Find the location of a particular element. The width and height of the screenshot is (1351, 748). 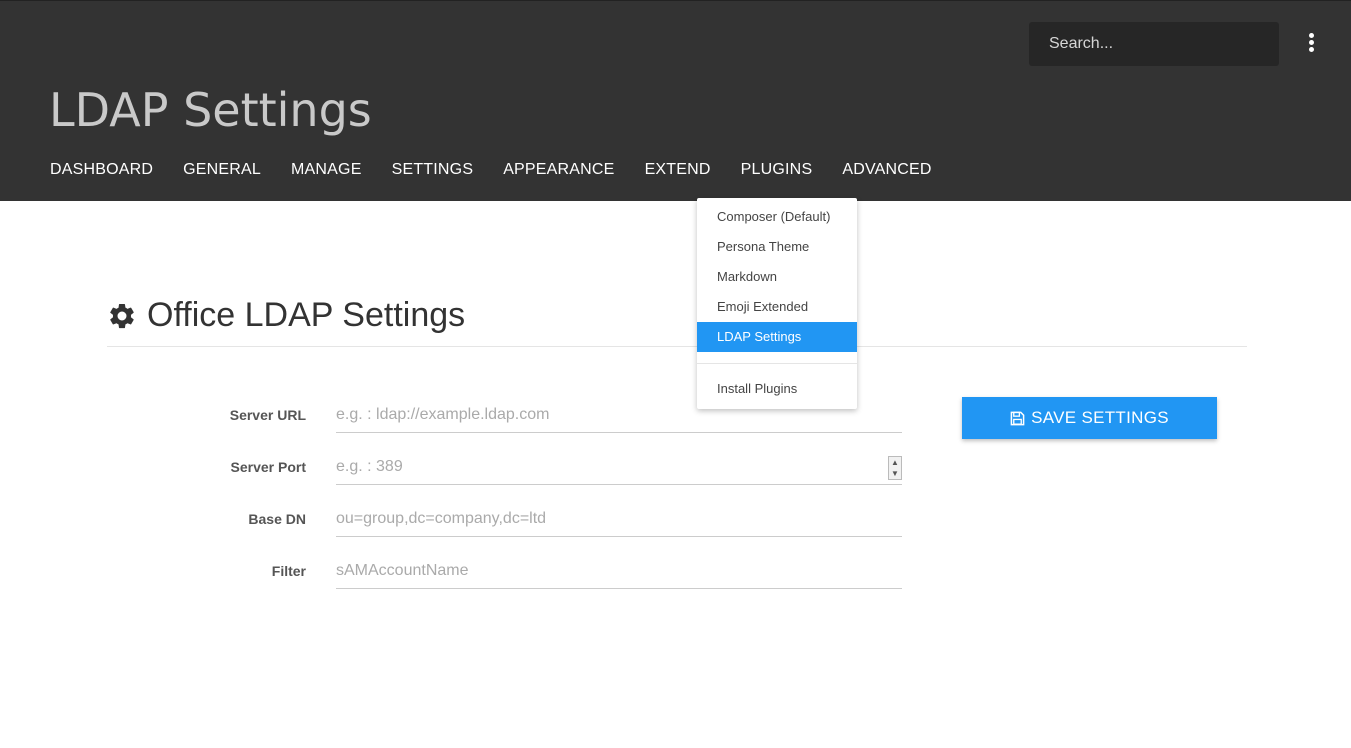

section-divider is located at coordinates (677, 346).